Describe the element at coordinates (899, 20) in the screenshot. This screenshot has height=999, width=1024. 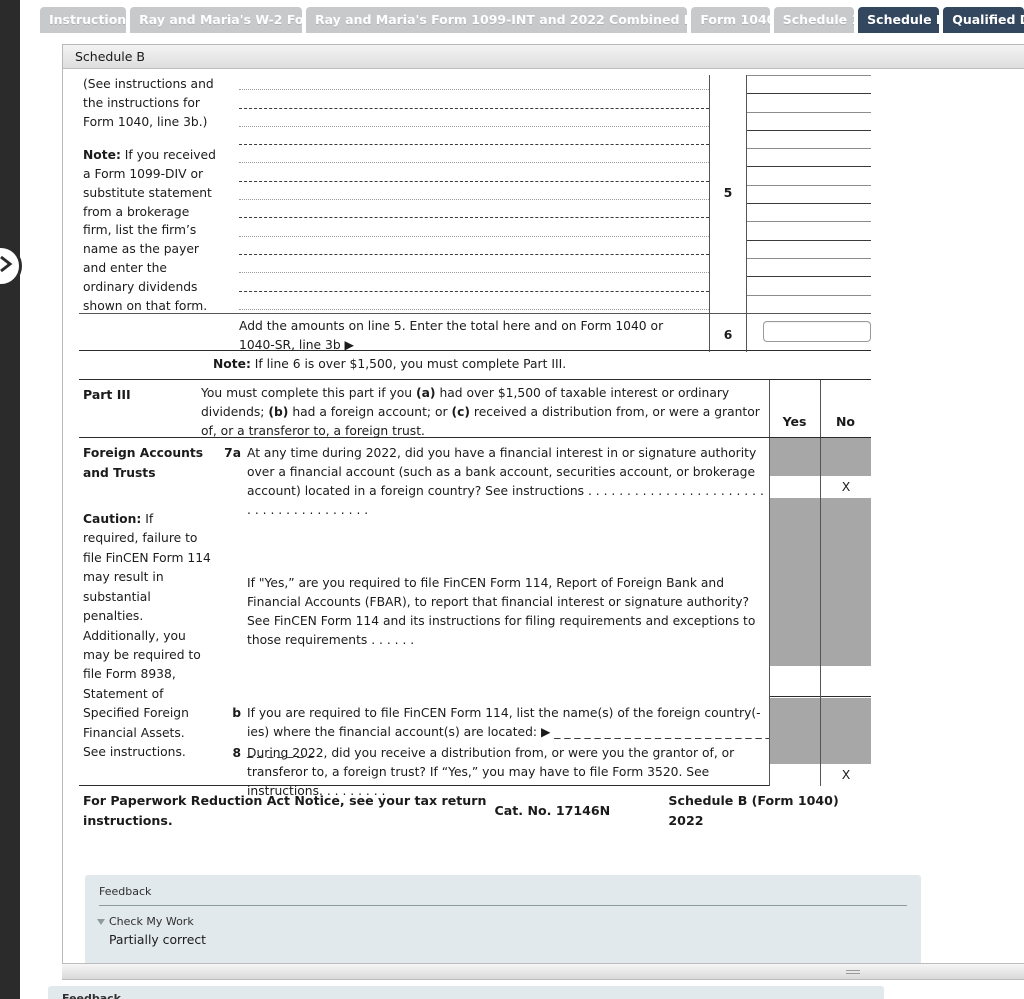
I see `tab-schedule-b: Schedule B` at that location.